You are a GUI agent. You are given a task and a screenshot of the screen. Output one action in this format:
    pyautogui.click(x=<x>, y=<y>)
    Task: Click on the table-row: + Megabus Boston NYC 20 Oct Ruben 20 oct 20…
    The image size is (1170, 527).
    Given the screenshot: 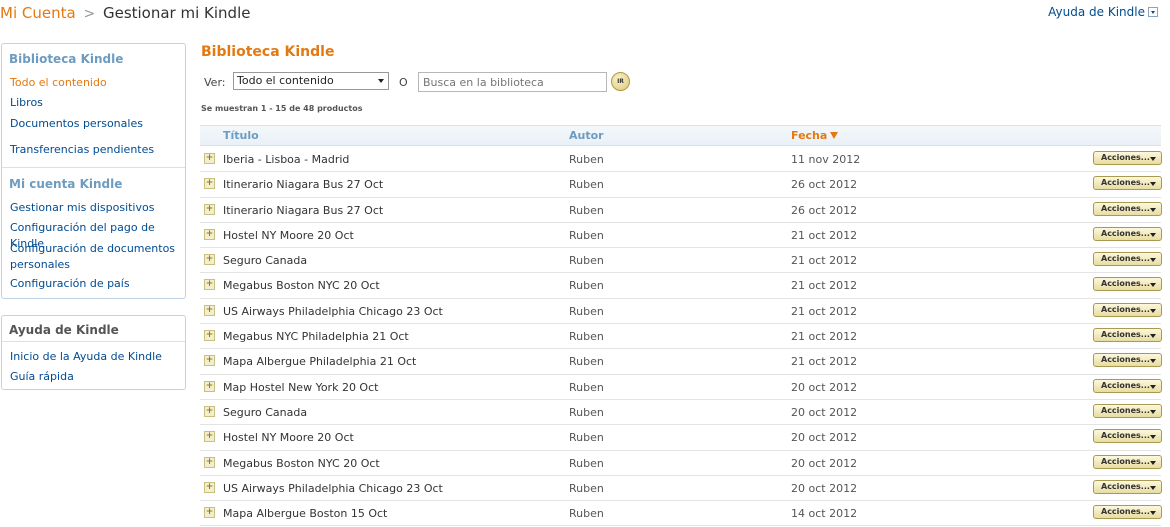 What is the action you would take?
    pyautogui.click(x=681, y=463)
    